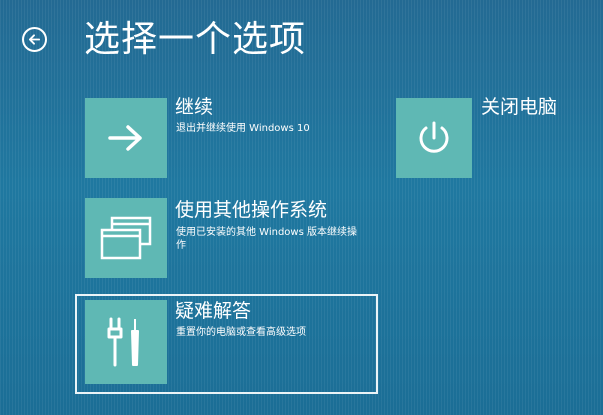  What do you see at coordinates (243, 128) in the screenshot?
I see `continue-description: 退出并继续使用 Windows 10` at bounding box center [243, 128].